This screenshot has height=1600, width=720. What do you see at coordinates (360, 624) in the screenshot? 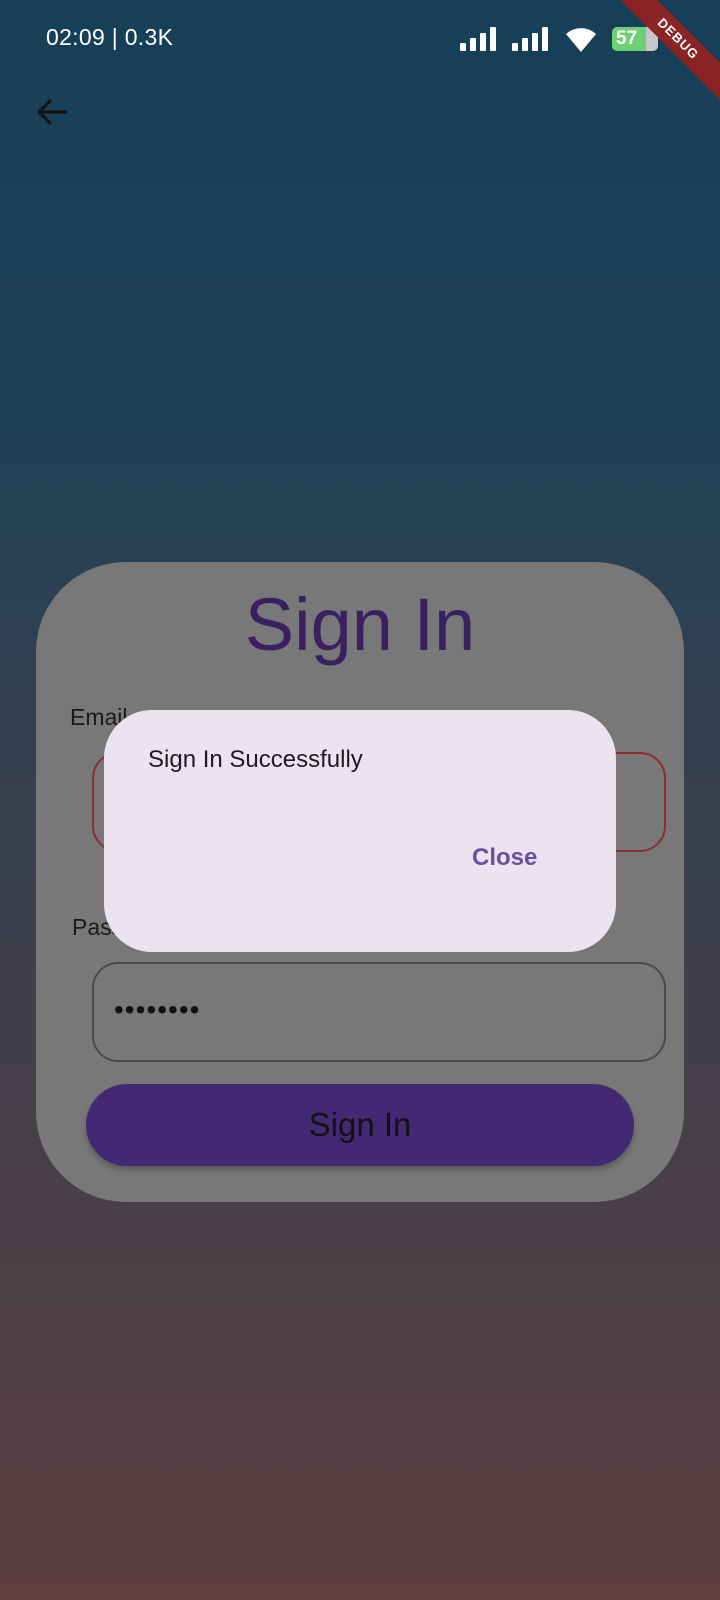
I see `sign-in-title: Sign In` at bounding box center [360, 624].